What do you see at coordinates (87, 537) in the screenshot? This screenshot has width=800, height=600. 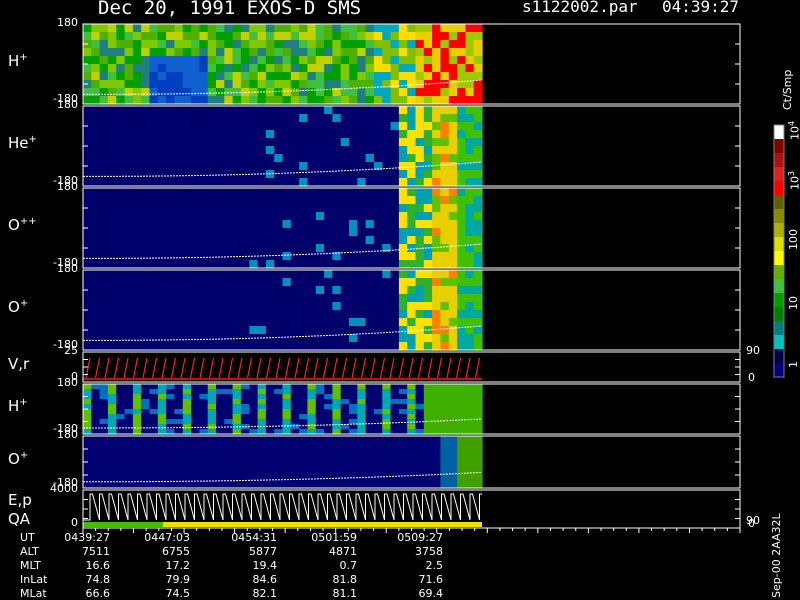 I see `footer-cell: 0439:27` at bounding box center [87, 537].